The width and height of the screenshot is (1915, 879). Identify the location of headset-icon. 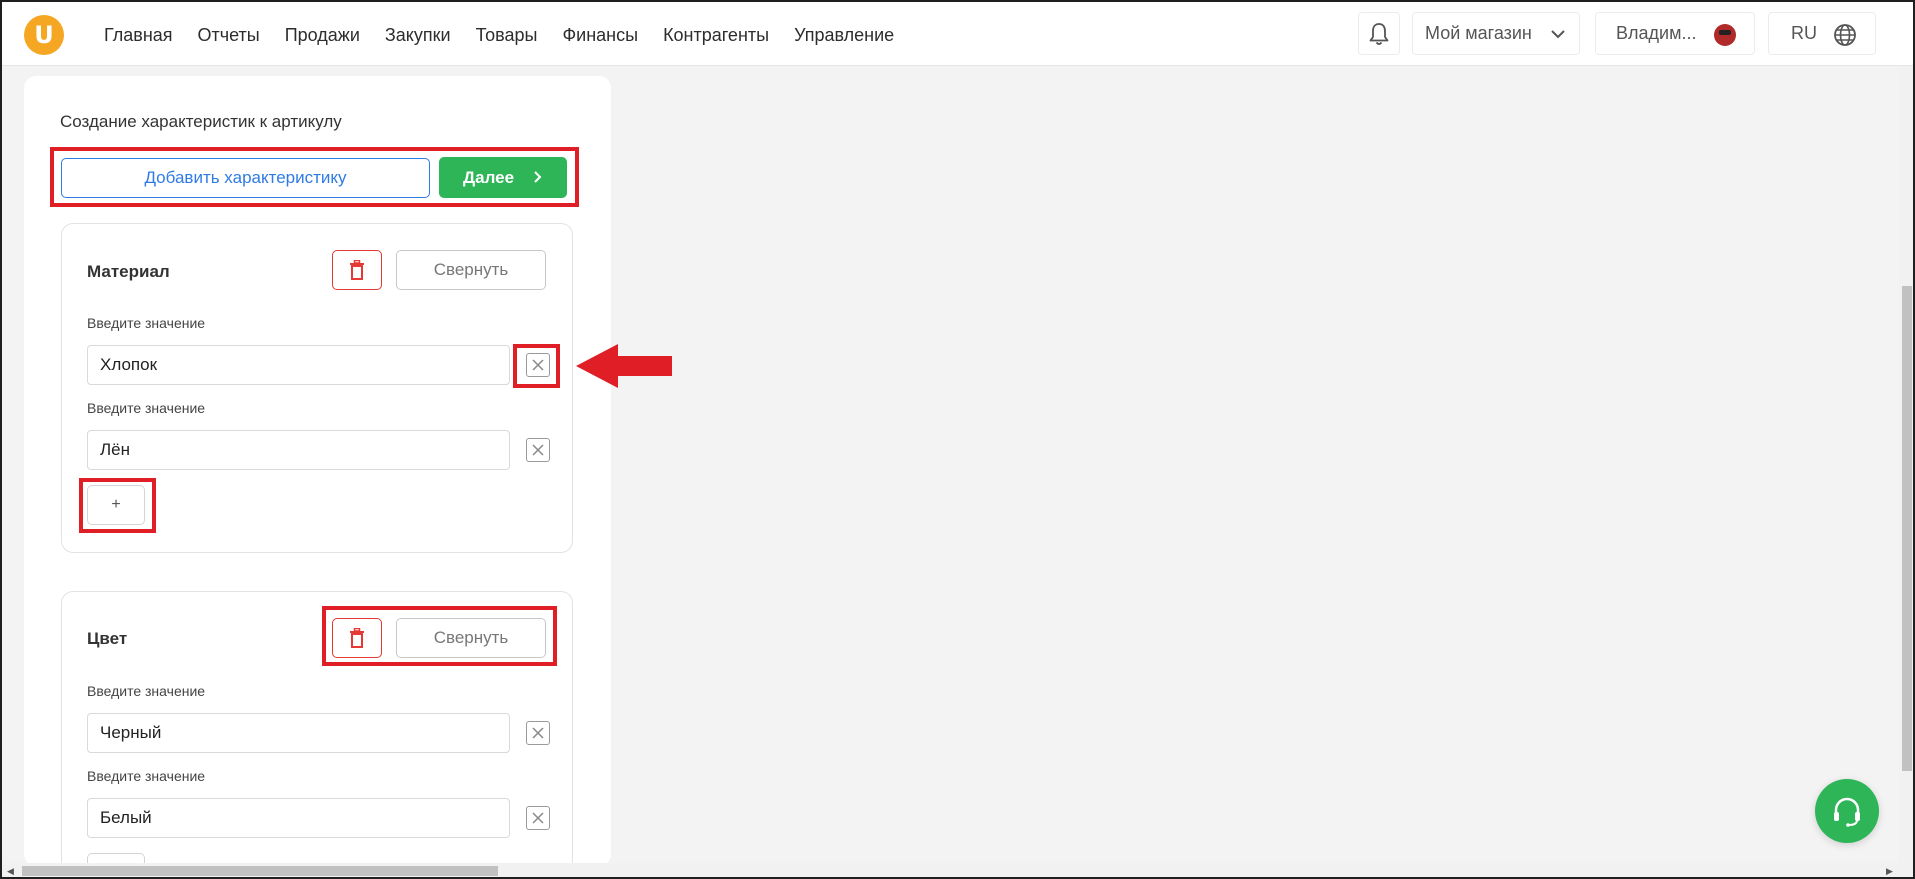
(1847, 812).